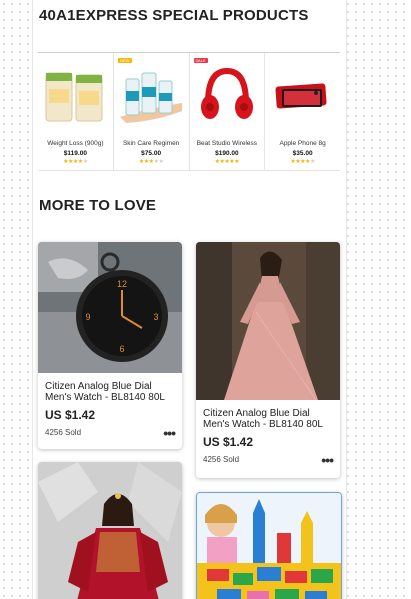 The height and width of the screenshot is (599, 411). I want to click on building-blocks-image, so click(269, 546).